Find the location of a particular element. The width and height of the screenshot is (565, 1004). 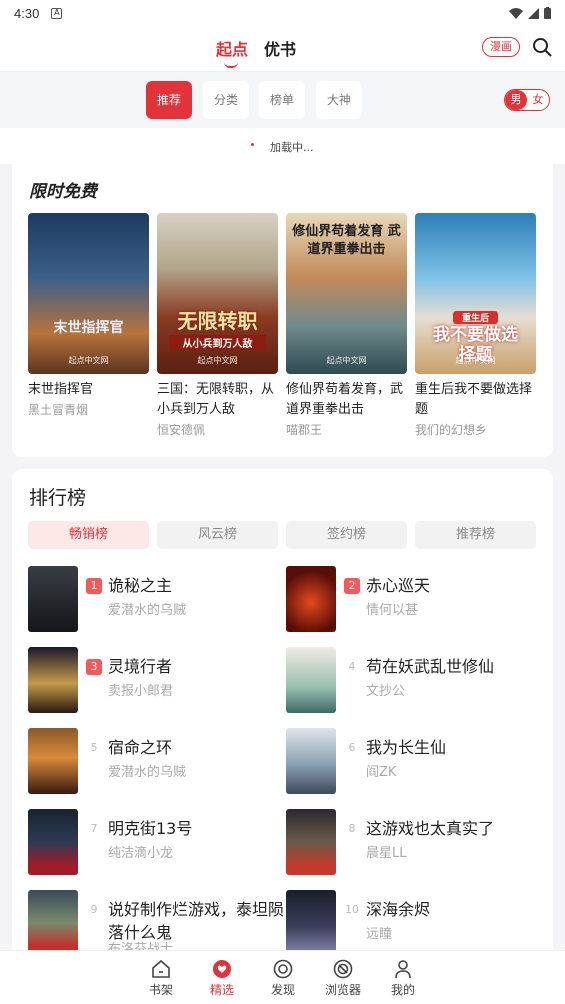

book-author: 恒安德佩 is located at coordinates (181, 430).